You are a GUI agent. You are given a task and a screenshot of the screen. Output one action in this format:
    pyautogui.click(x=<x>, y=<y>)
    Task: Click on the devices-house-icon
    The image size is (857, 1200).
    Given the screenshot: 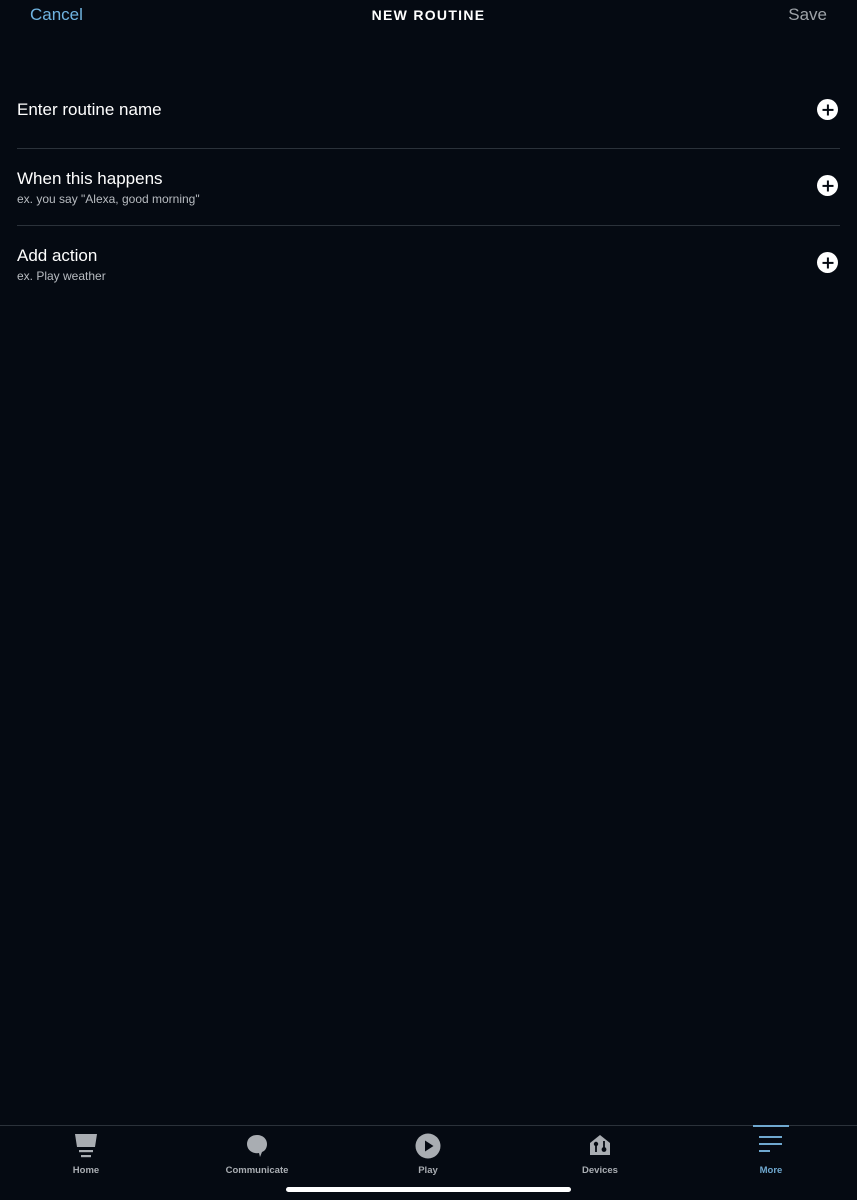 What is the action you would take?
    pyautogui.click(x=600, y=1145)
    